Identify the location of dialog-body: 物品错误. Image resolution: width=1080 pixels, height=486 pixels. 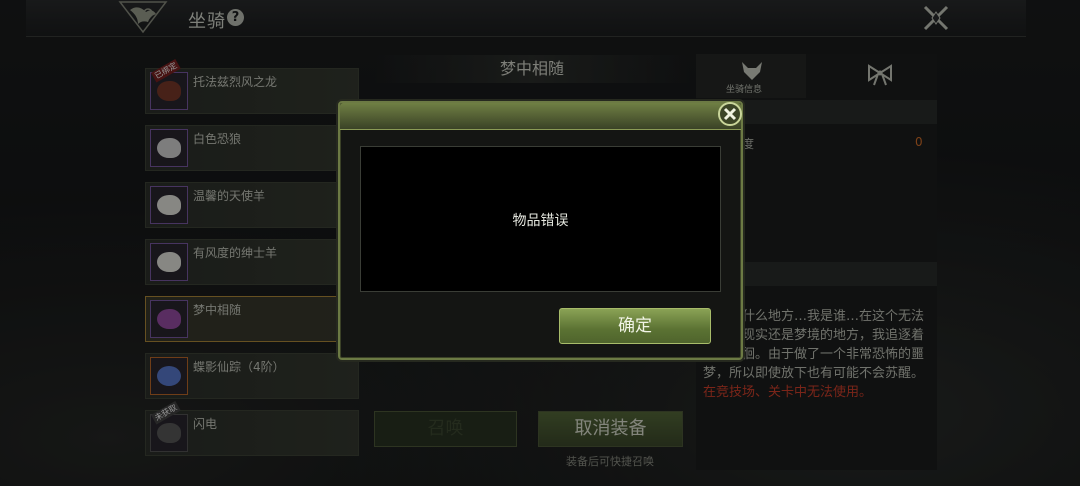
(540, 219).